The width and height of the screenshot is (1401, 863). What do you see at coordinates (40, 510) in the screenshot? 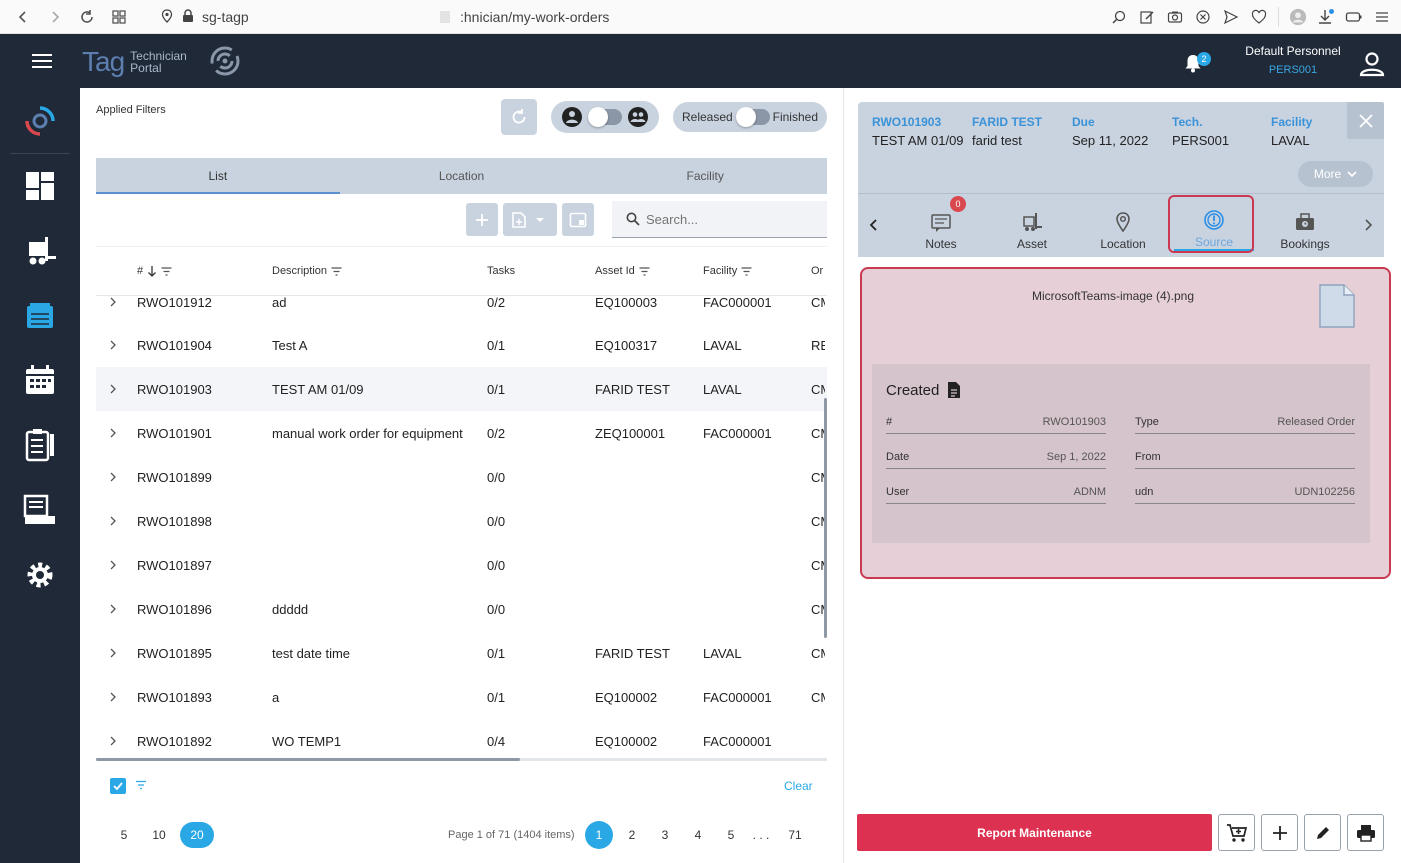
I see `reports-icon` at bounding box center [40, 510].